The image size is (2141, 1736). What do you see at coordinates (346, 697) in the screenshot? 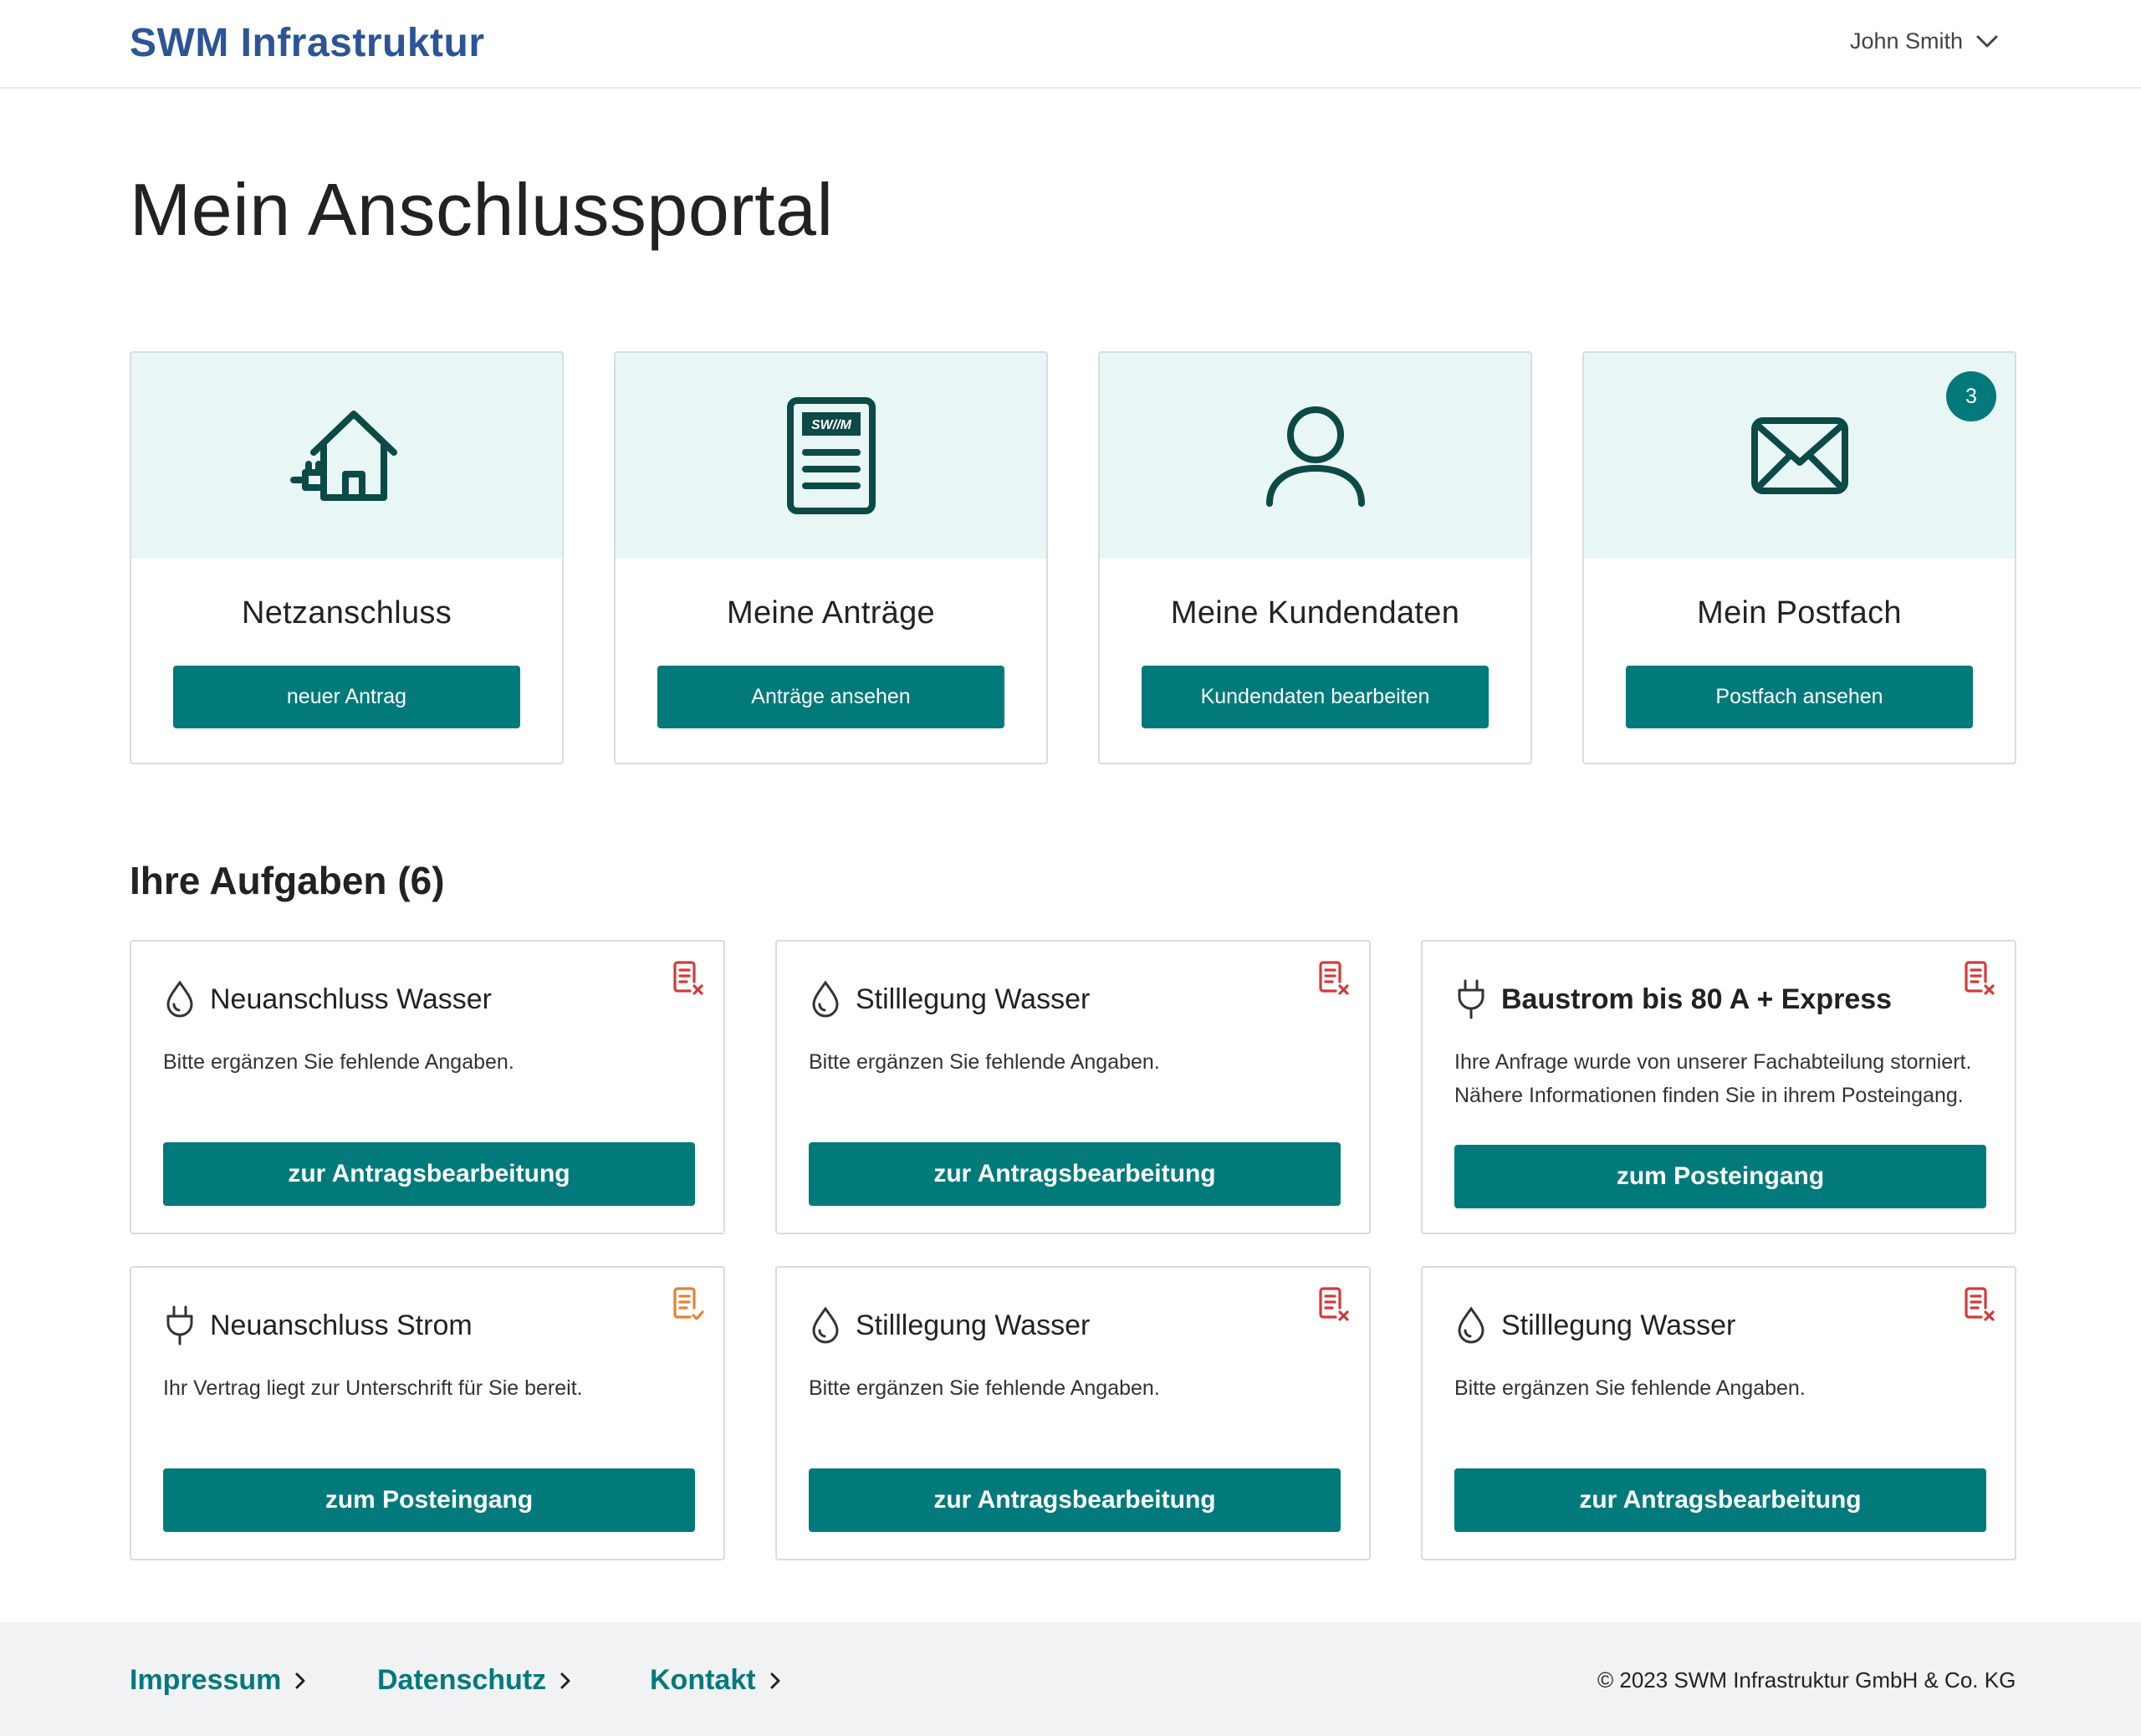
I see `new-application-button: neuer Antrag` at bounding box center [346, 697].